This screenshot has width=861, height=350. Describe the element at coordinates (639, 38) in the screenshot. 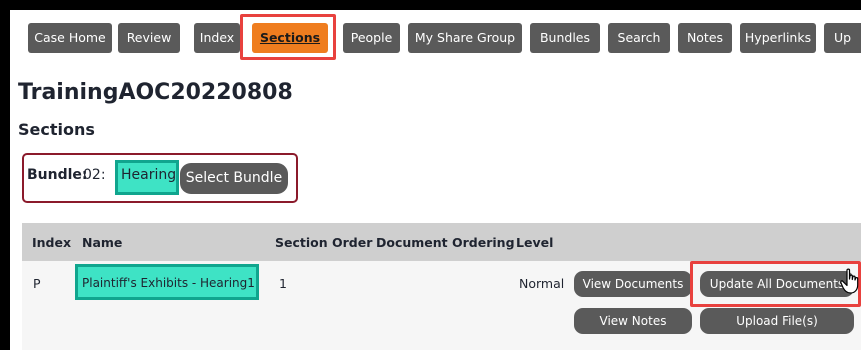

I see `nav-search: Search` at that location.